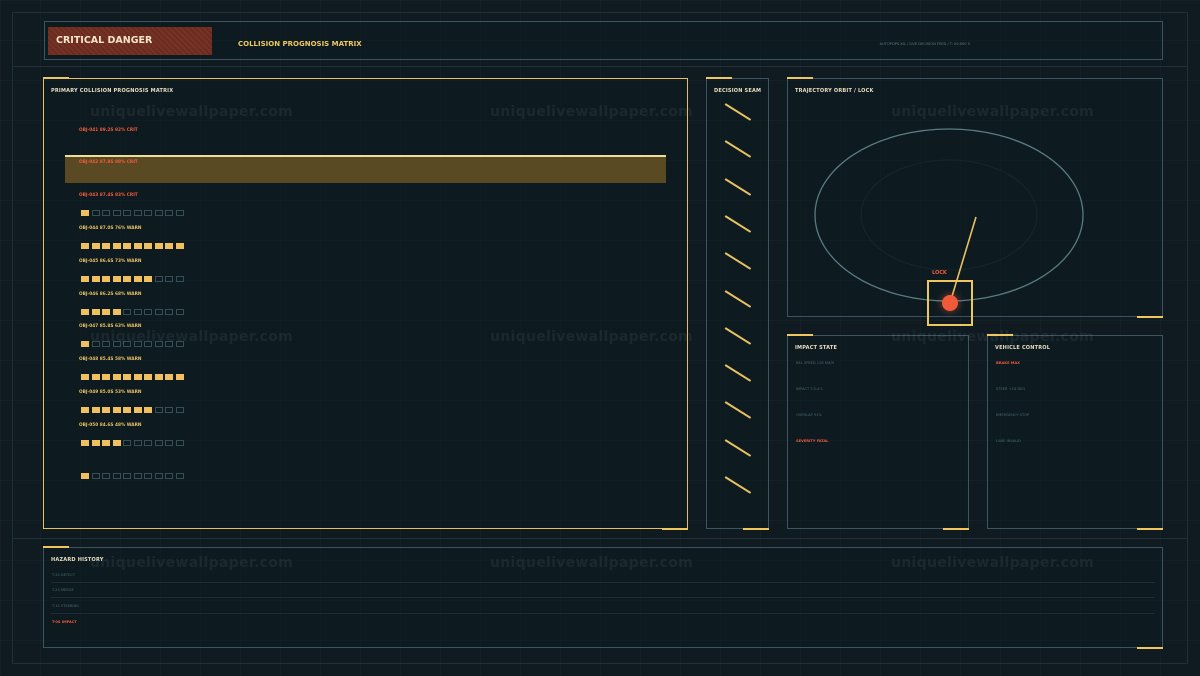  What do you see at coordinates (110, 261) in the screenshot?
I see `matrix-row-label: OBJ-045 86.6S 73% WARN` at bounding box center [110, 261].